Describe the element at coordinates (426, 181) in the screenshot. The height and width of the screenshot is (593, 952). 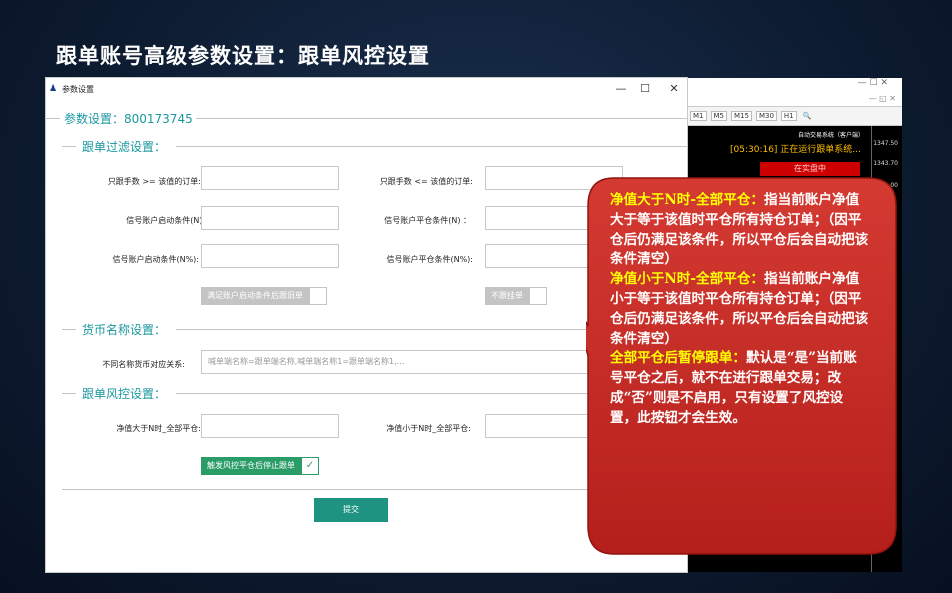
I see `max-lots-label: 只跟手数 <= 该值的订单:` at that location.